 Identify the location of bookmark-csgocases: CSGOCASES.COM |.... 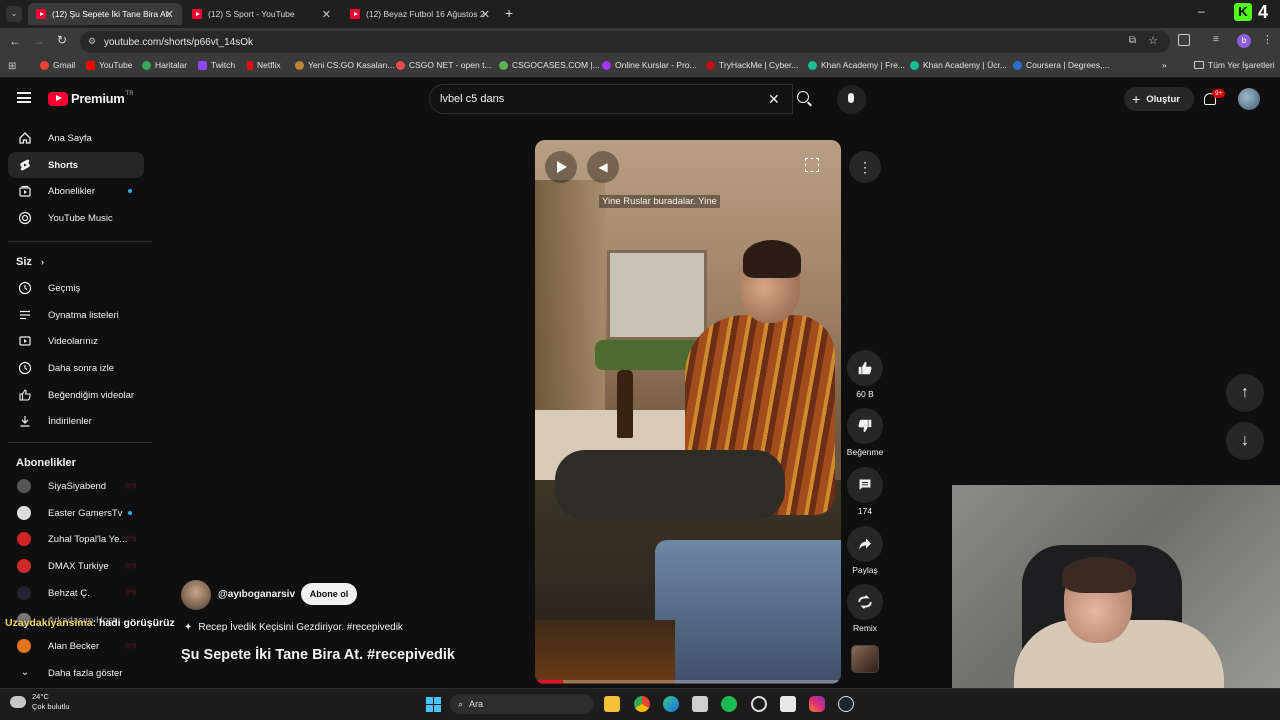
(549, 65).